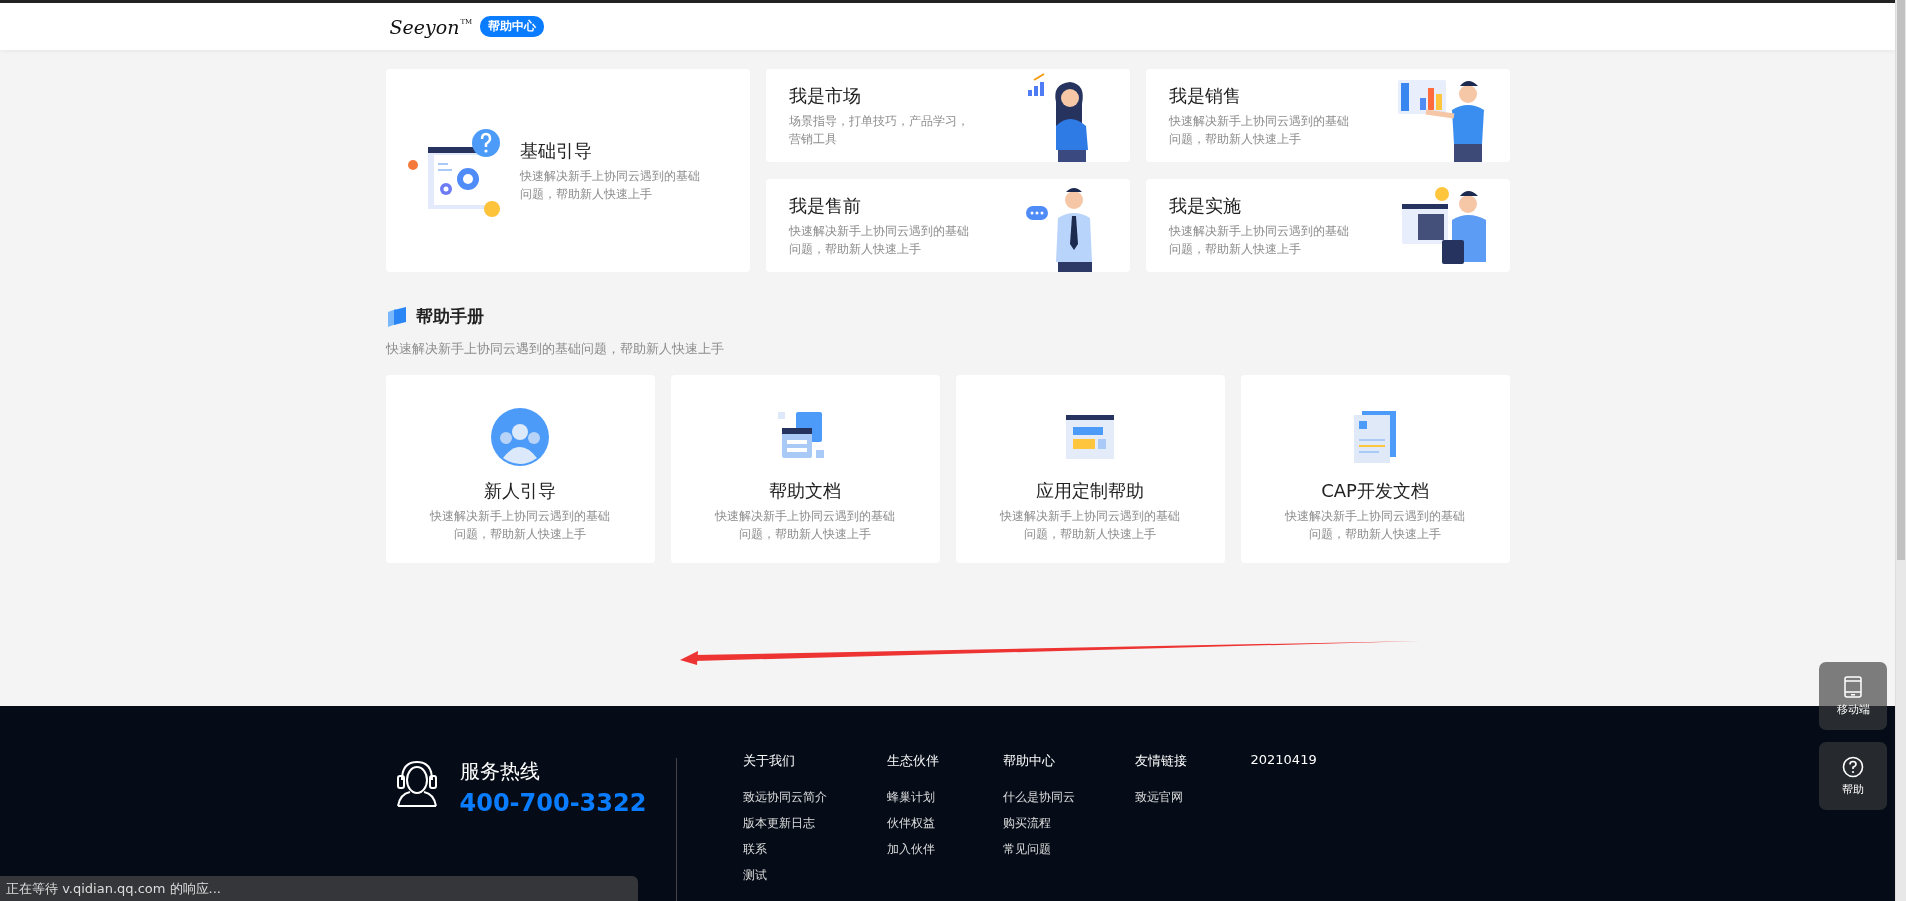  What do you see at coordinates (944, 823) in the screenshot?
I see `footer-link: 伙伴权益` at bounding box center [944, 823].